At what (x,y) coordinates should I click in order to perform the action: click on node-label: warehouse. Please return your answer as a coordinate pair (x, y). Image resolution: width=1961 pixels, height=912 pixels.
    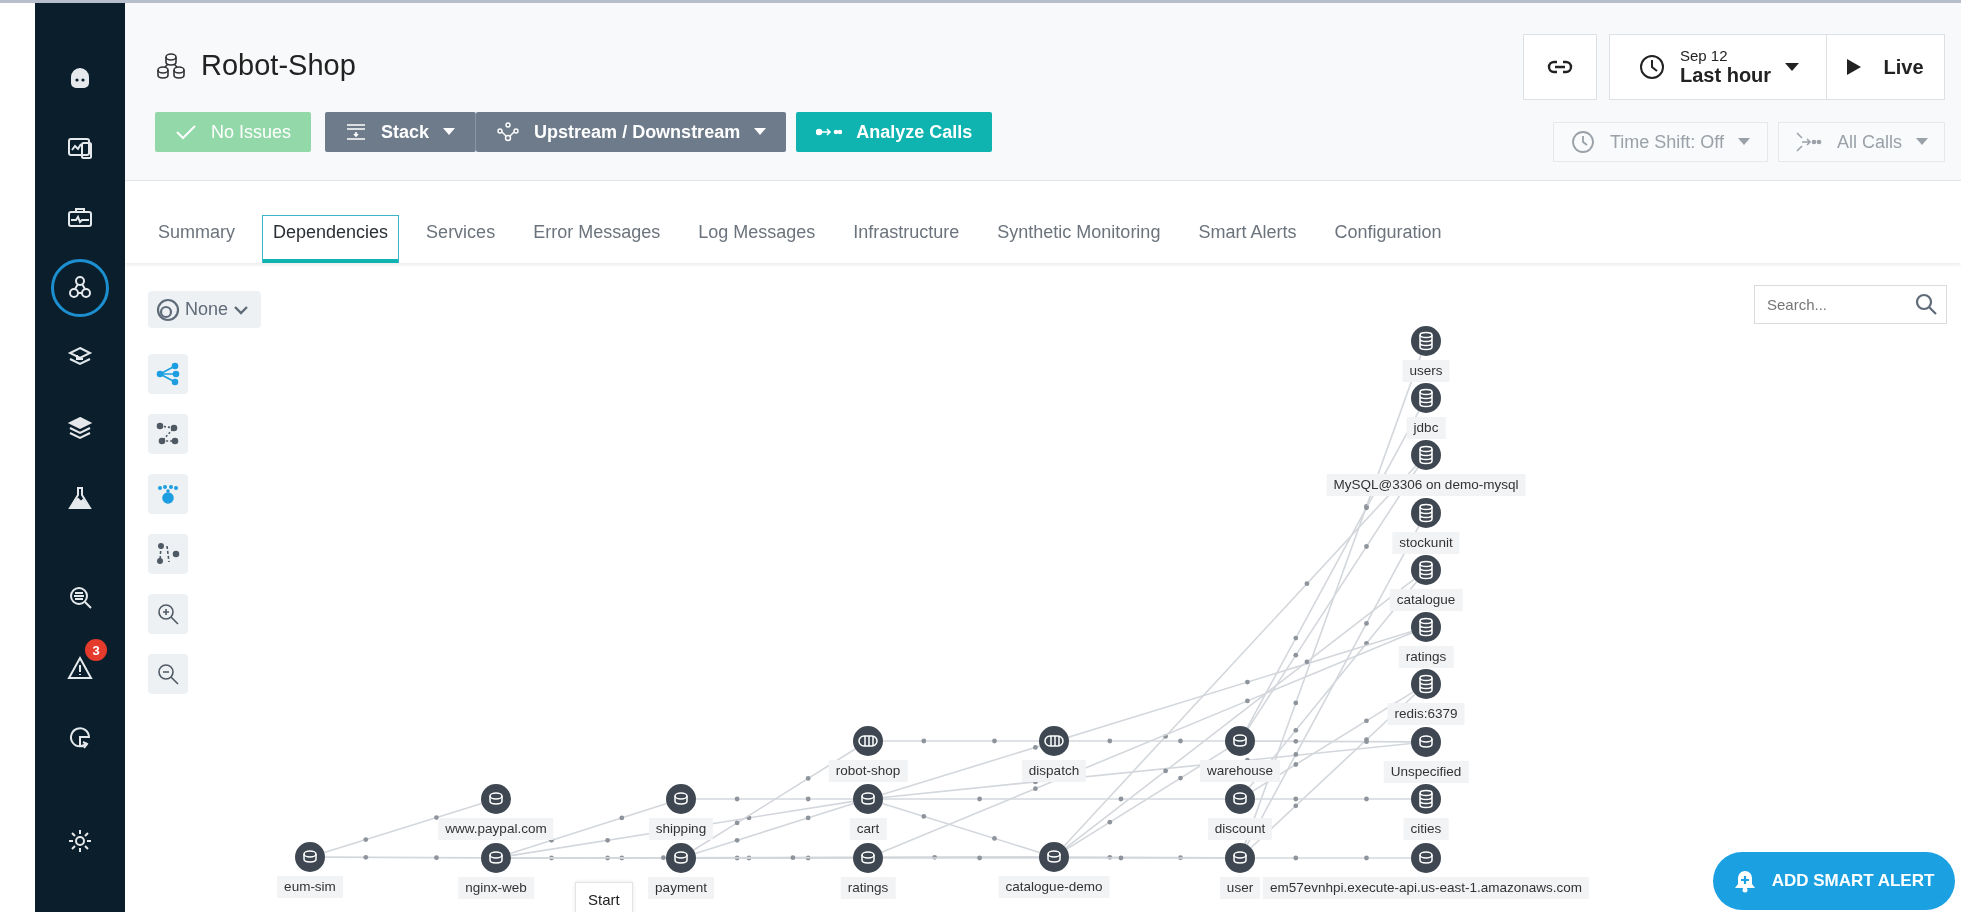
    Looking at the image, I should click on (1240, 771).